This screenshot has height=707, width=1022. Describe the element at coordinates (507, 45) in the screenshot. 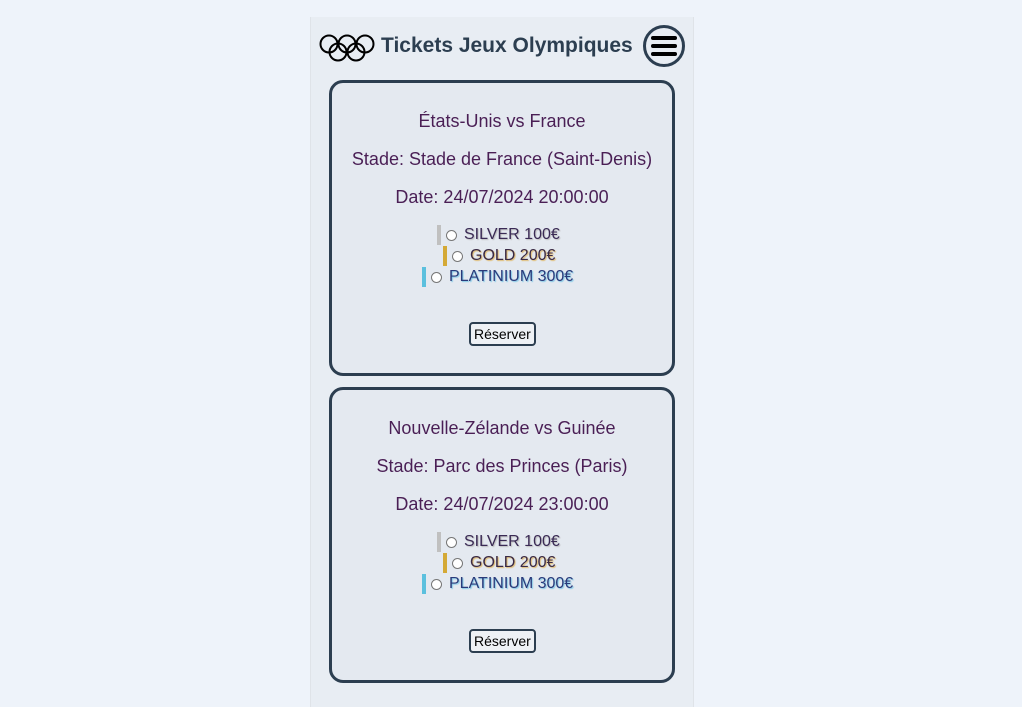

I see `page-title: Tickets Jeux Olympiques` at that location.